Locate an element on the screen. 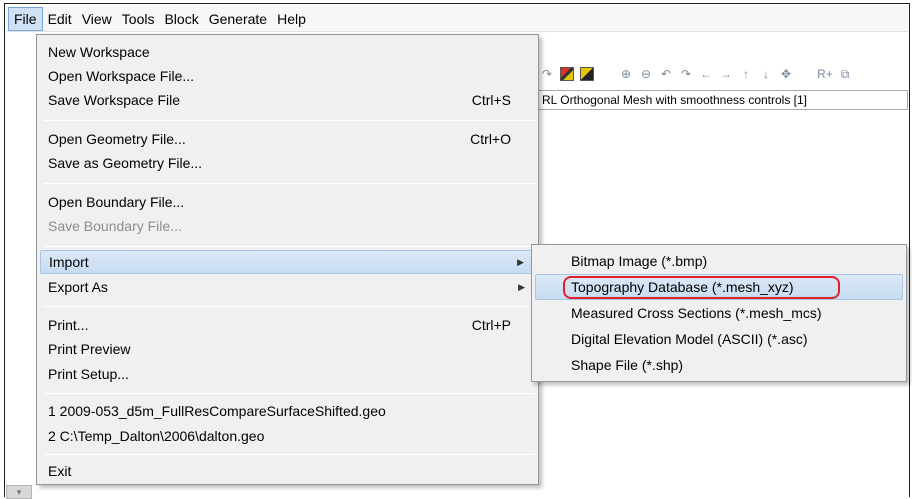 The height and width of the screenshot is (499, 912). menu-item-new-workspace: New Workspace is located at coordinates (288, 52).